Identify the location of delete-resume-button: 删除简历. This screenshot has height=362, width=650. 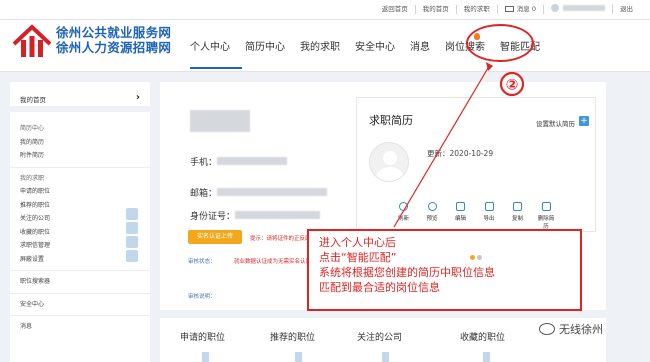
(546, 216).